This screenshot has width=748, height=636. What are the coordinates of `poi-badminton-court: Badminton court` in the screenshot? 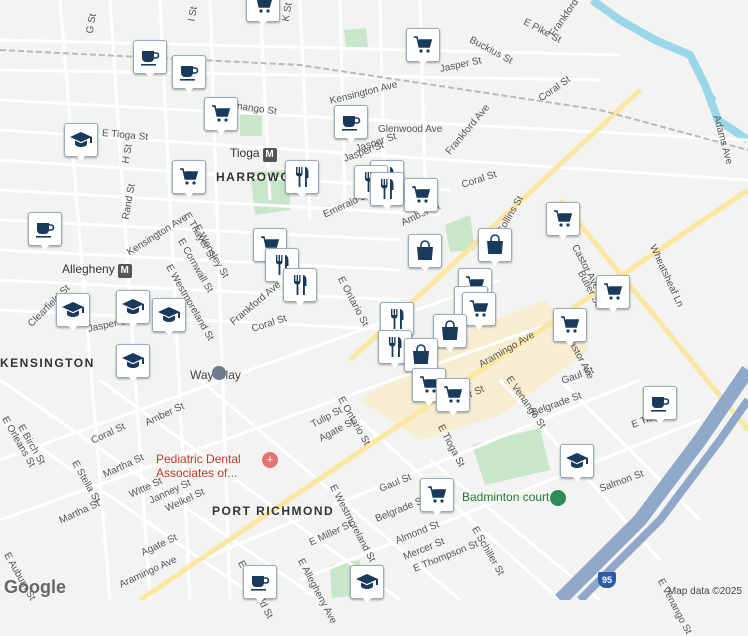 It's located at (505, 497).